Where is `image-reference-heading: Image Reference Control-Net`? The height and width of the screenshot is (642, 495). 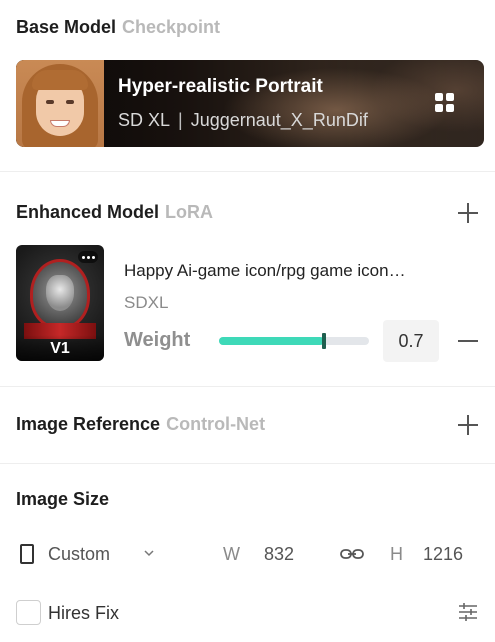 image-reference-heading: Image Reference Control-Net is located at coordinates (140, 424).